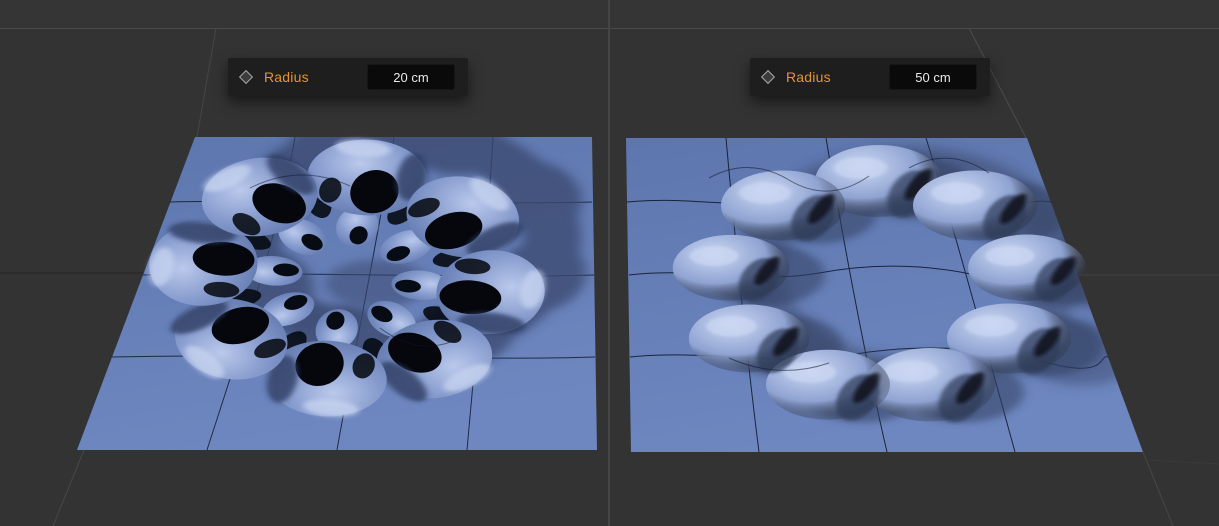  I want to click on radius-parameter-panel-left: Radius 20 cm, so click(348, 77).